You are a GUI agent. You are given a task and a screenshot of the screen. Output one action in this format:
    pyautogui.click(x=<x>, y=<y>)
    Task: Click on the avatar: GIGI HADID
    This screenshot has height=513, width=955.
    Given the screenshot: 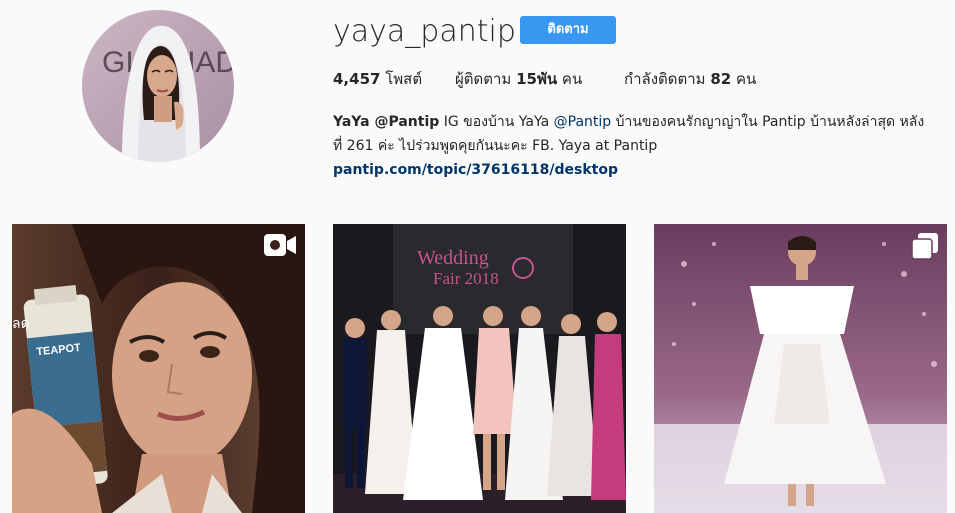 What is the action you would take?
    pyautogui.click(x=158, y=86)
    